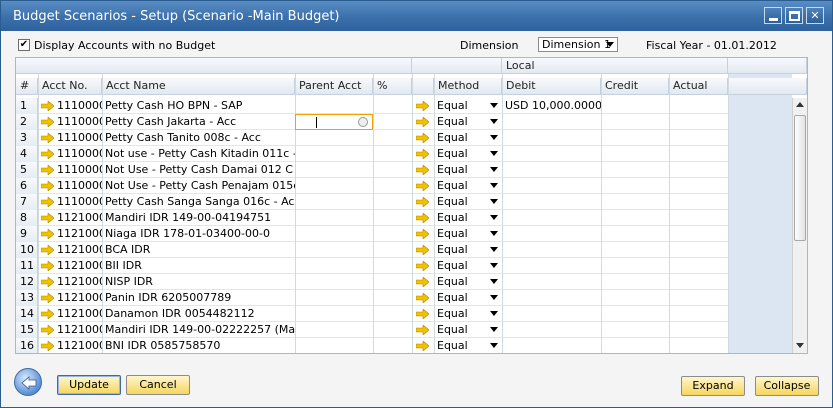 This screenshot has width=833, height=408. What do you see at coordinates (158, 385) in the screenshot?
I see `cancel-button: Cancel` at bounding box center [158, 385].